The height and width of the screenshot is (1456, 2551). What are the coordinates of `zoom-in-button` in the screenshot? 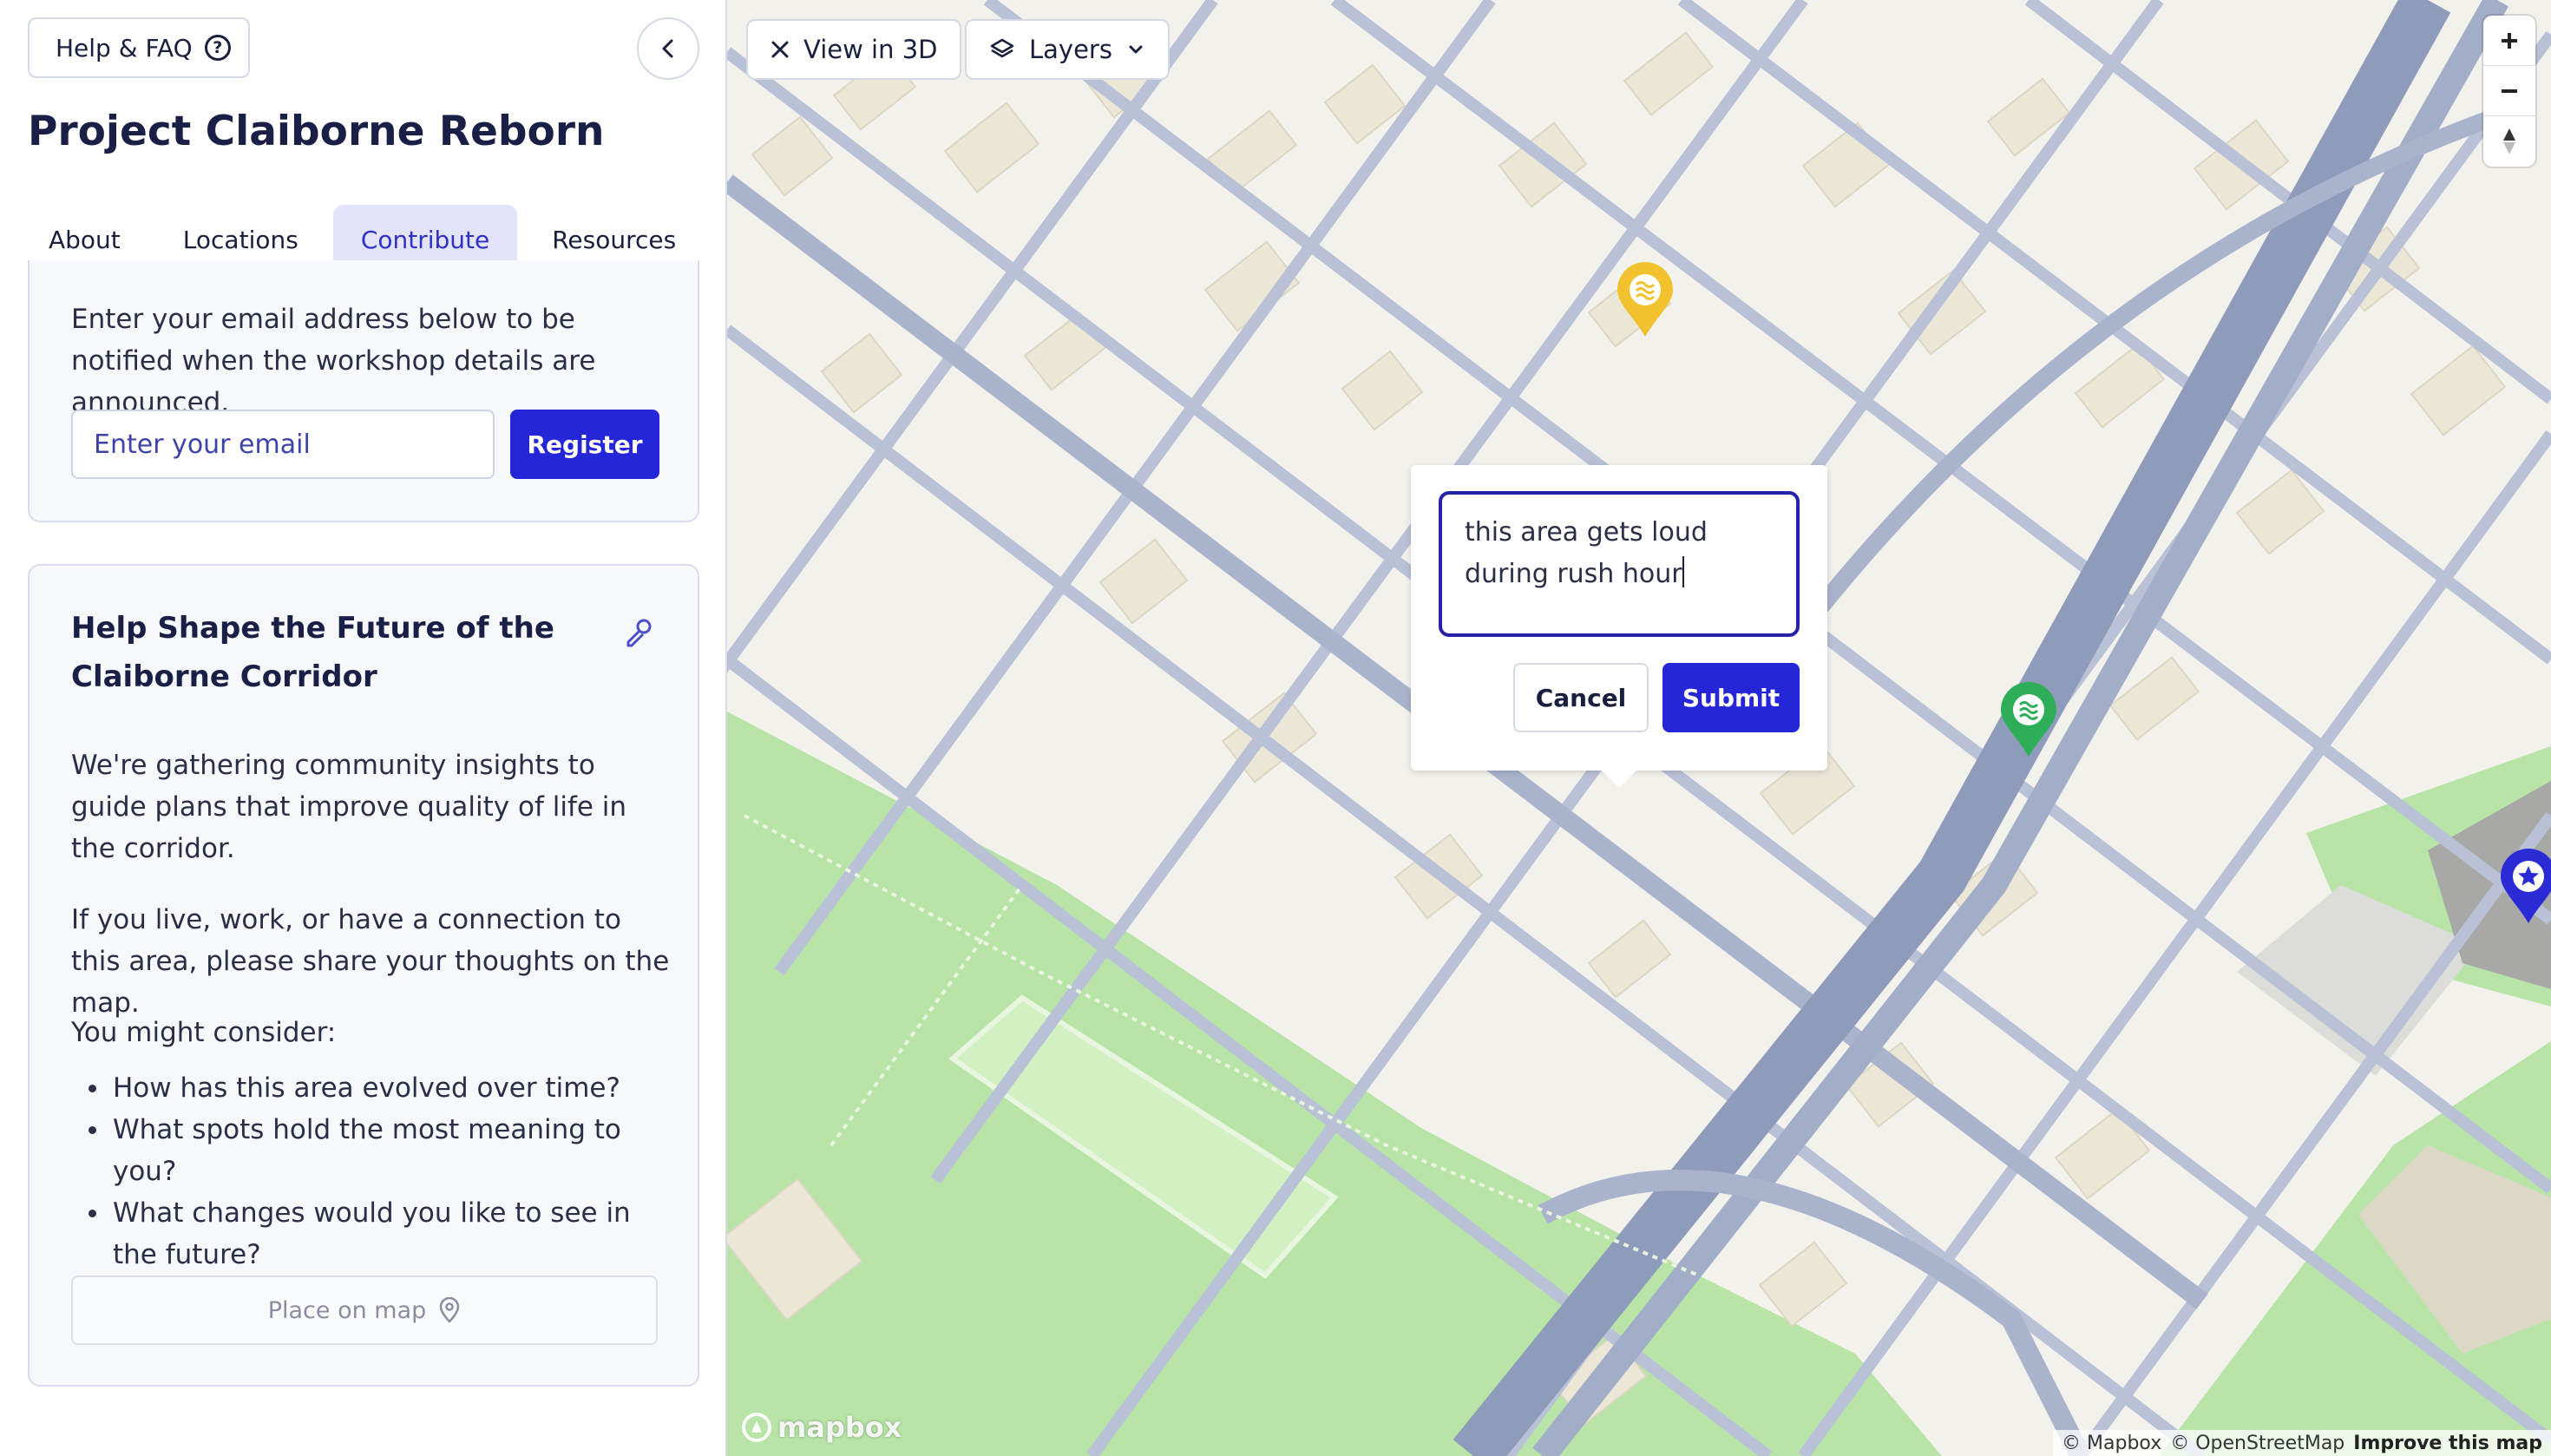 It's located at (2509, 41).